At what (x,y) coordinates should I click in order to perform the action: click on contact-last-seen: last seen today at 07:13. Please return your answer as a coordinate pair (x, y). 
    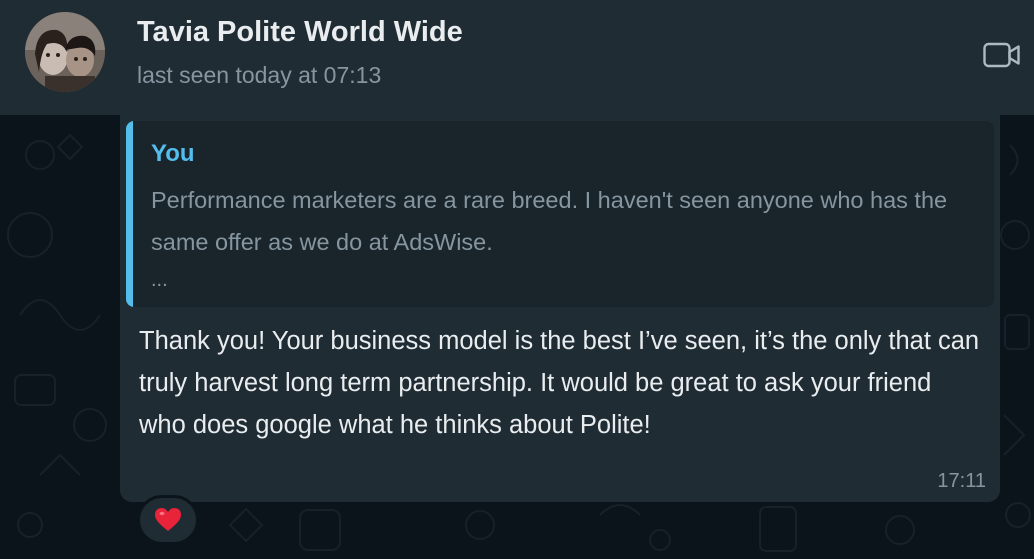
    Looking at the image, I should click on (259, 75).